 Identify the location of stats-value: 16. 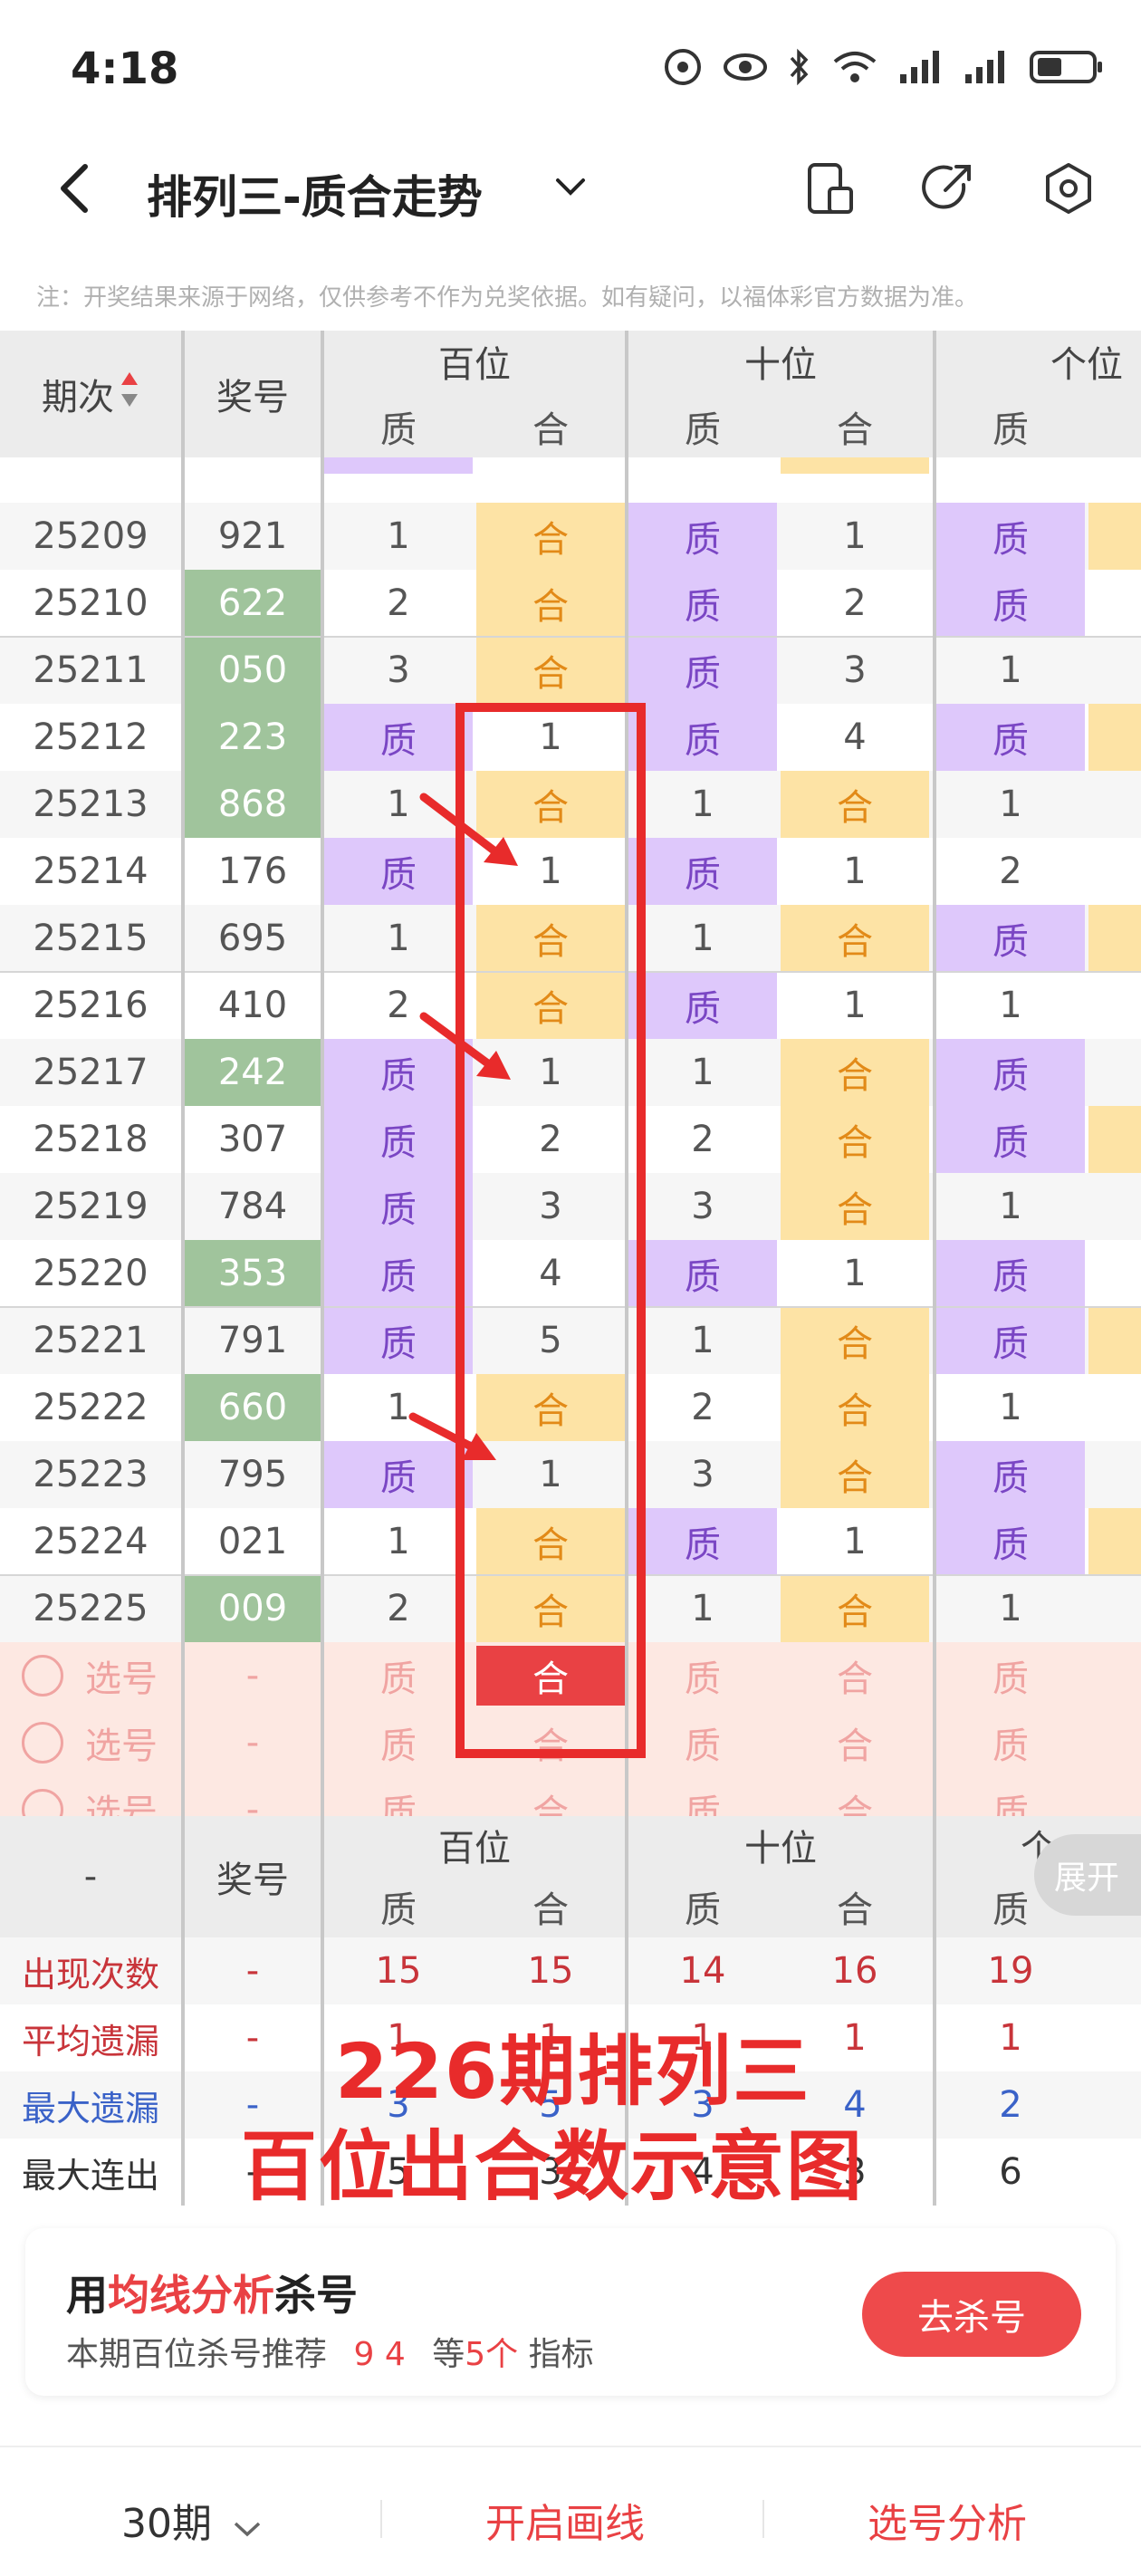
(854, 1971).